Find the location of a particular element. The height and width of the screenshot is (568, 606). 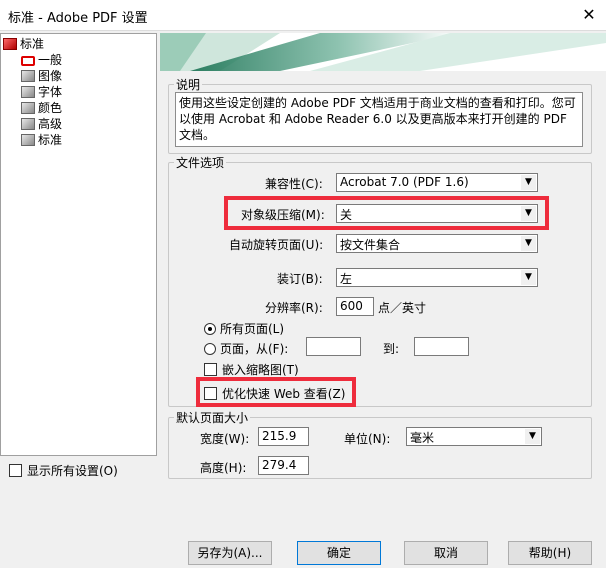

tree-item-root: 标准 is located at coordinates (23, 44).